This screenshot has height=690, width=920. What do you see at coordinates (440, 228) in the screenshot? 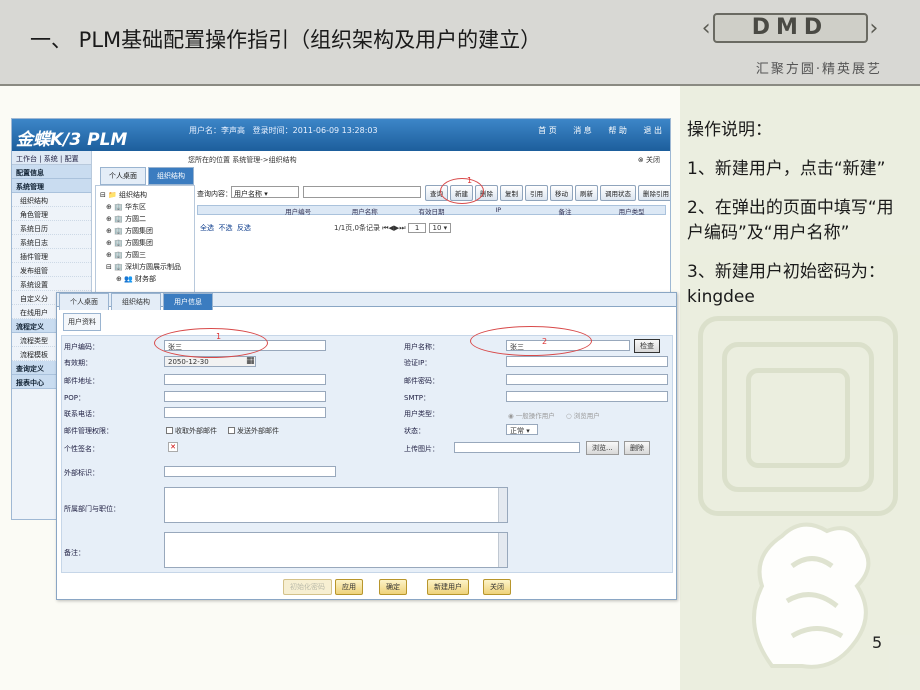
I see `page-size-select: 10 ▾` at bounding box center [440, 228].